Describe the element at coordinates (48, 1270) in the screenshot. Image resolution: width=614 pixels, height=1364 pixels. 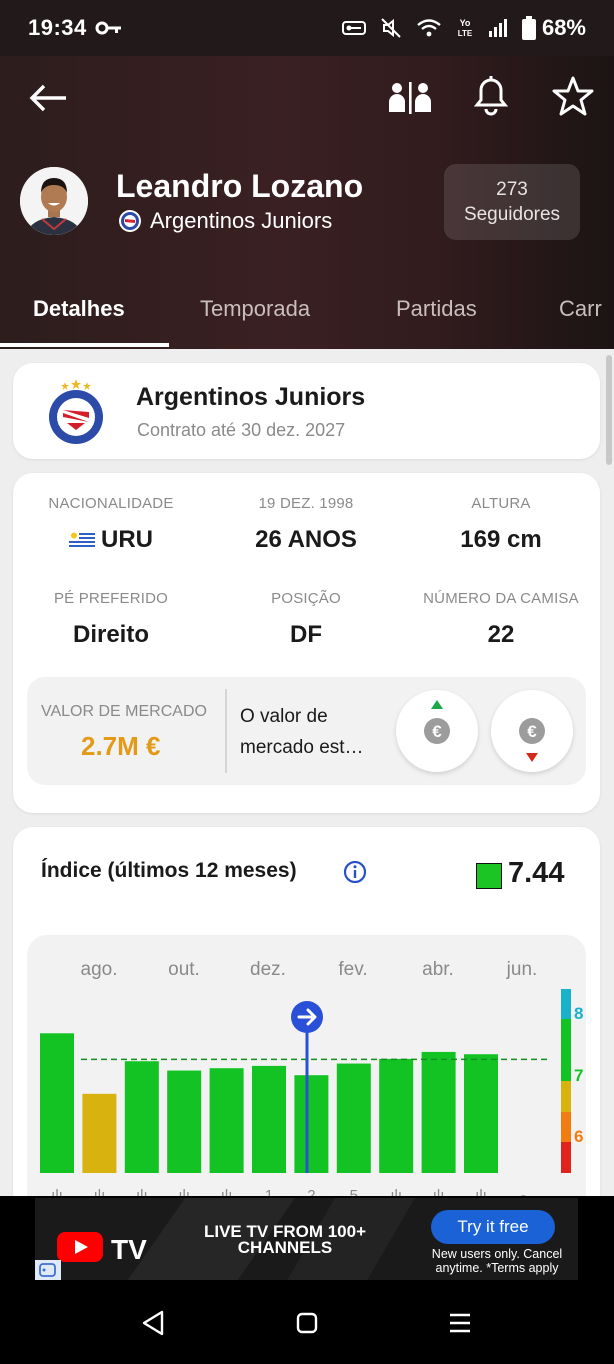
I see `adchoices-icon` at that location.